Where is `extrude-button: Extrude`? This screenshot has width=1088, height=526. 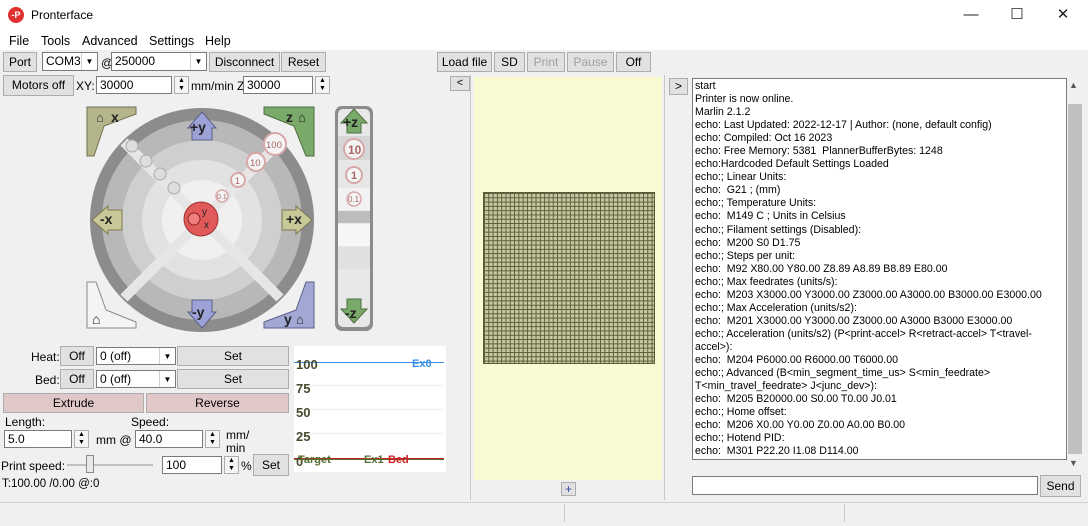
extrude-button: Extrude is located at coordinates (73, 403).